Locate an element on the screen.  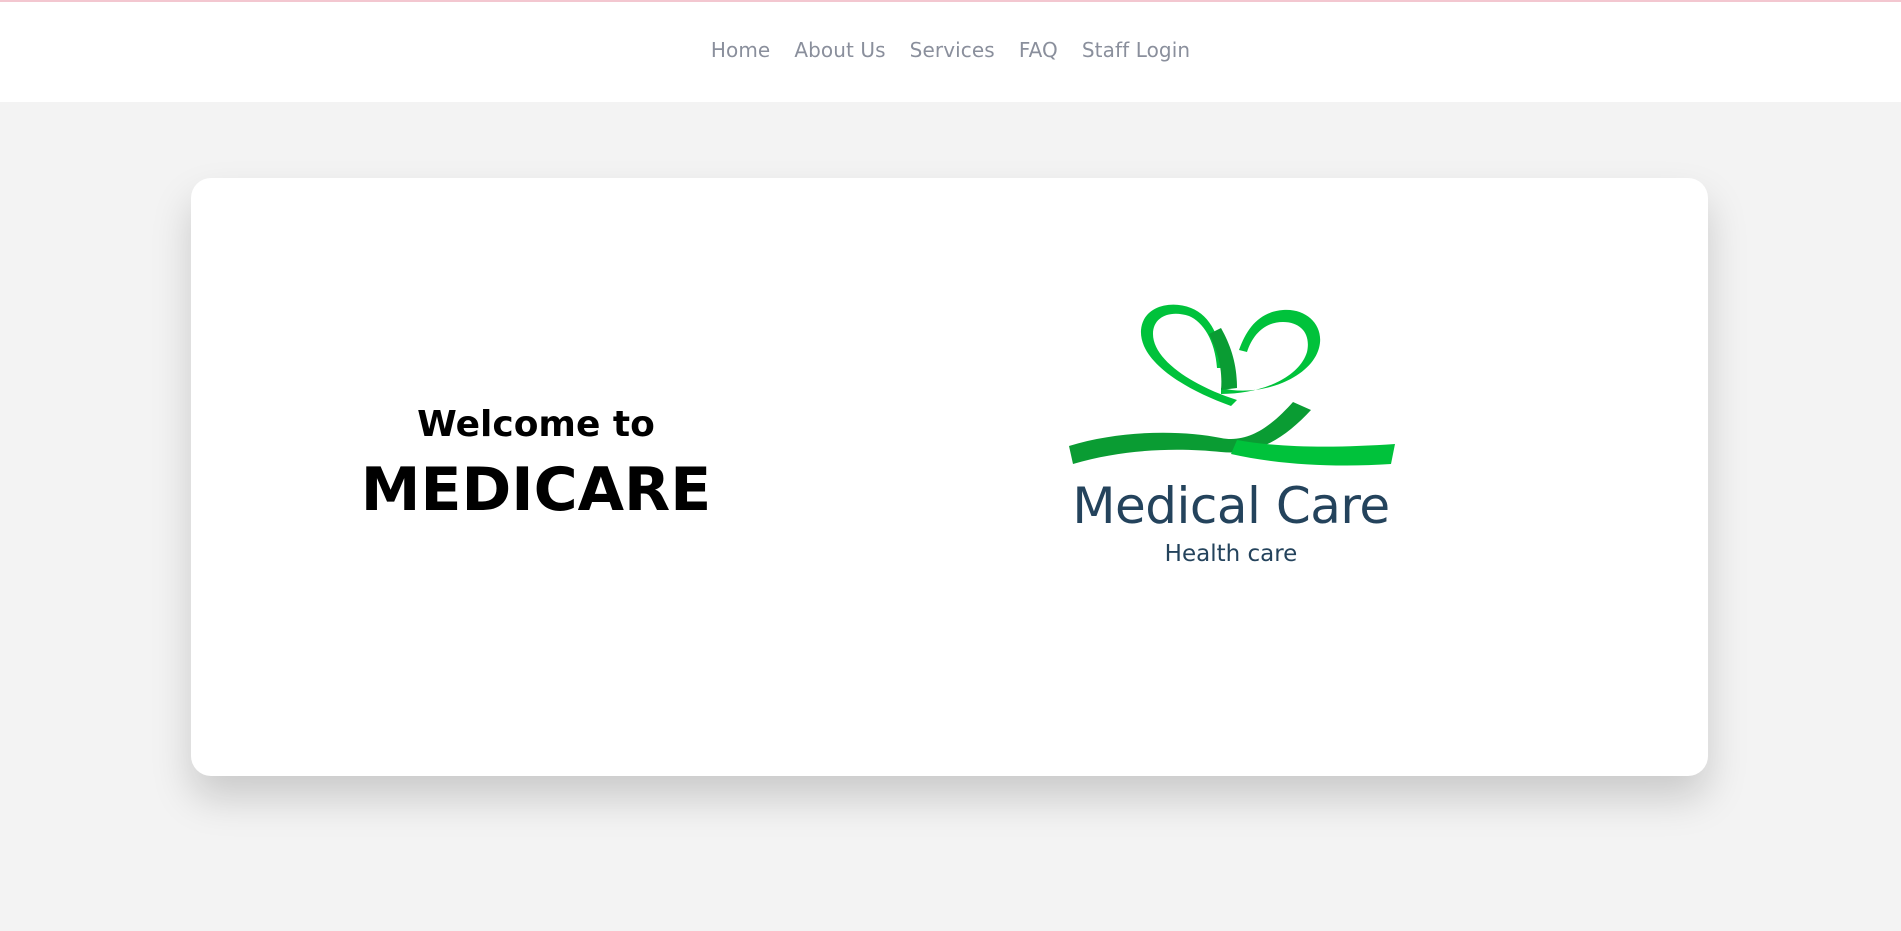
nav-links: Home About Us Services FAQ Staff Login is located at coordinates (950, 52).